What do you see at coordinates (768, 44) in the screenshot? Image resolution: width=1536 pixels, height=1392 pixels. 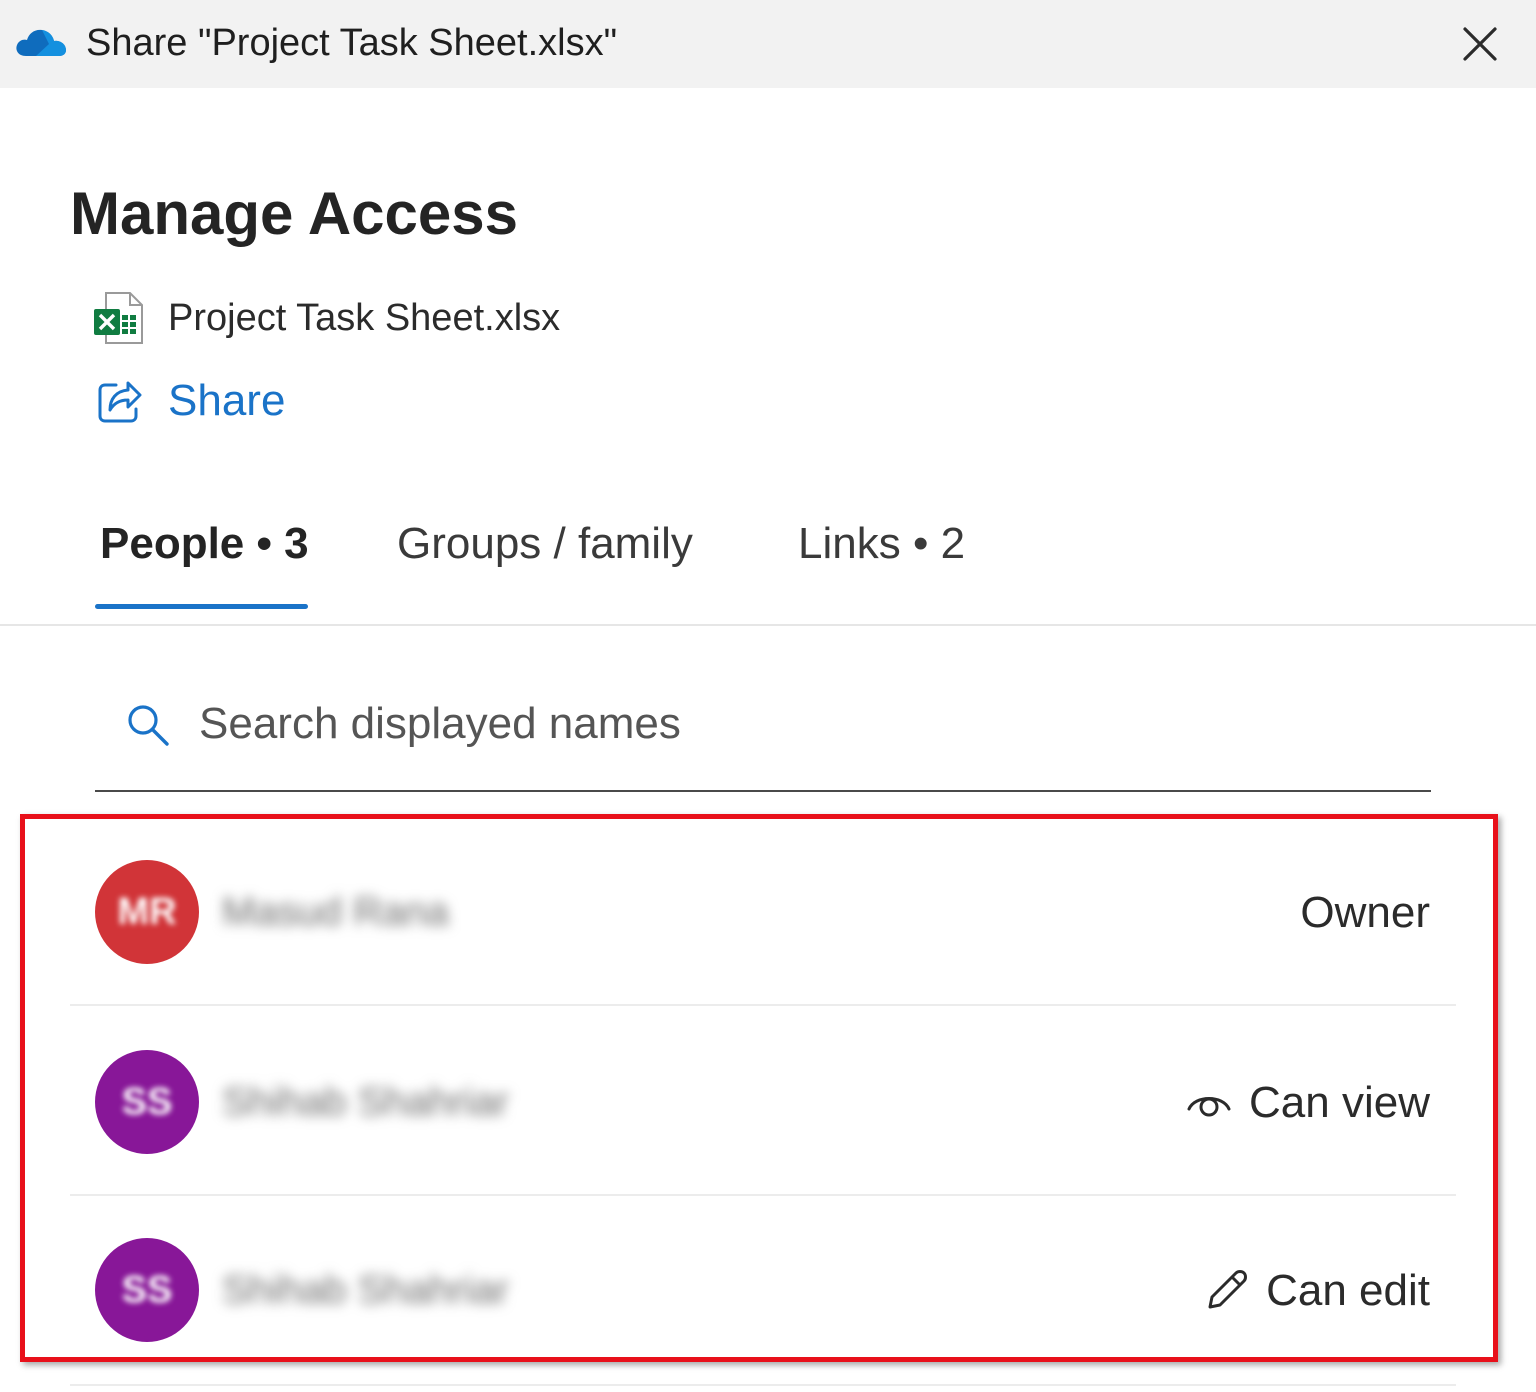 I see `title-bar: Share "Project Task Sheet.xlsx"` at bounding box center [768, 44].